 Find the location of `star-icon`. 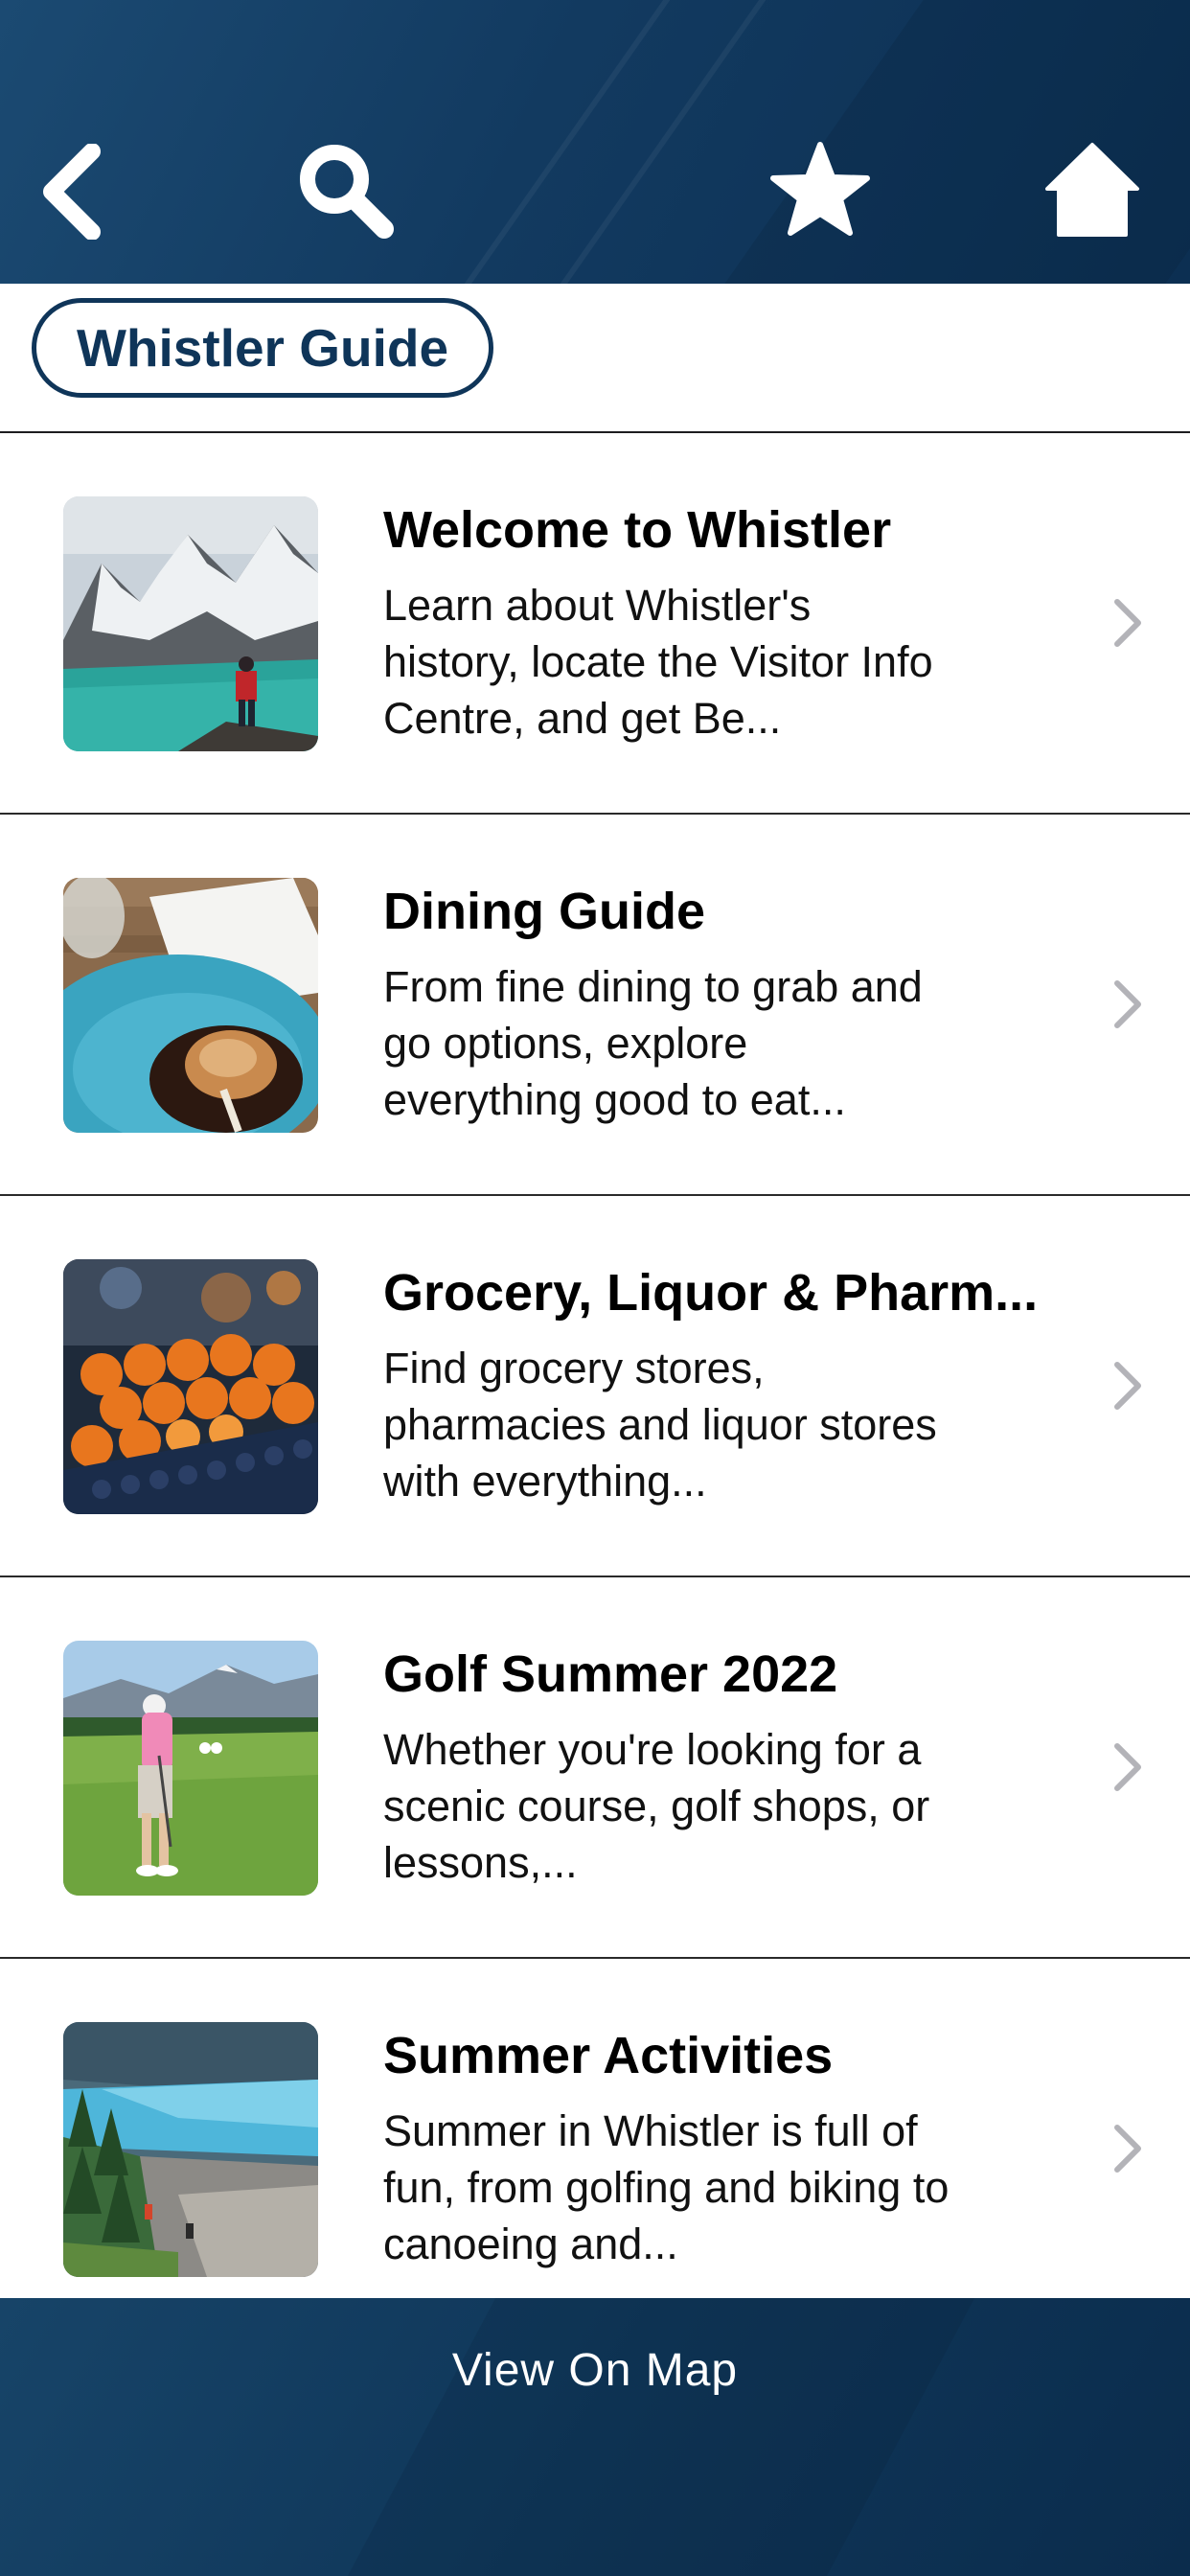

star-icon is located at coordinates (820, 189).